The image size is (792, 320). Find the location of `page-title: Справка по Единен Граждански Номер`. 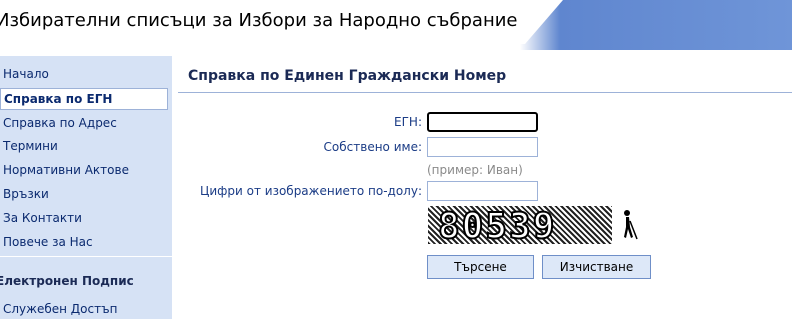

page-title: Справка по Единен Граждански Номер is located at coordinates (347, 76).